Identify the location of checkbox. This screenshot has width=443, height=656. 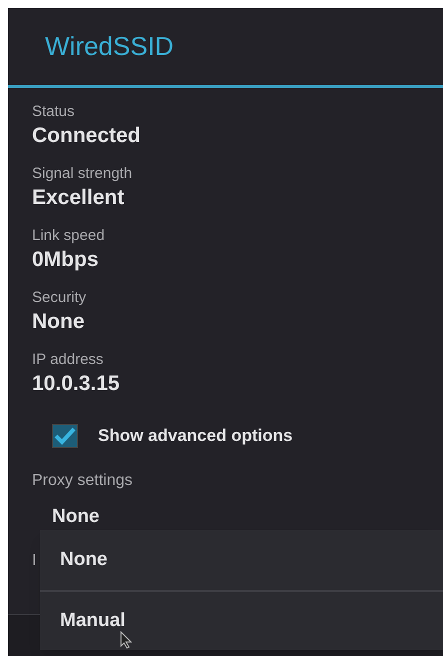
(65, 436).